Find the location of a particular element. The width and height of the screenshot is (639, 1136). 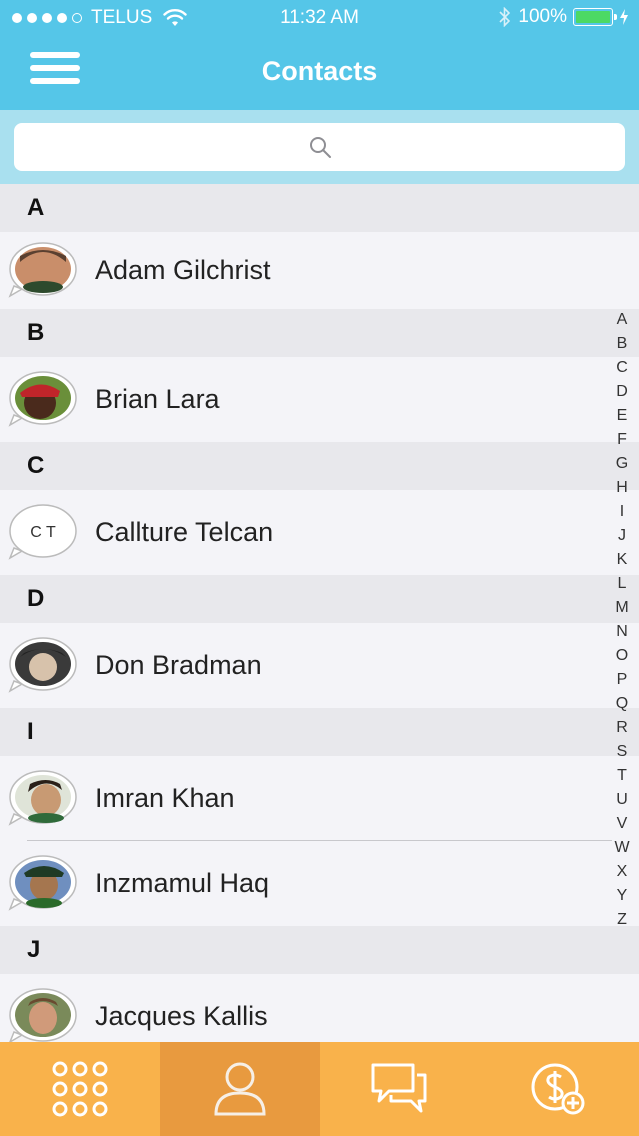

index-letter-g: G is located at coordinates (622, 464).